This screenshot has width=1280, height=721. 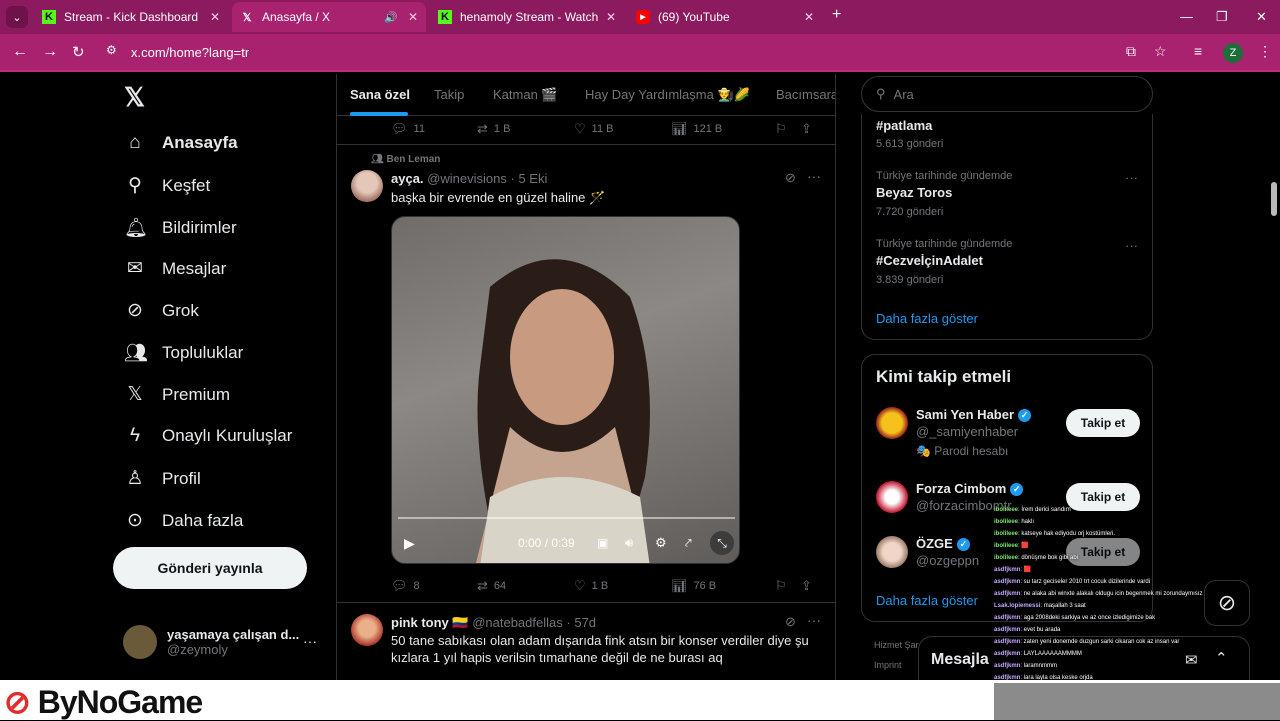 What do you see at coordinates (1265, 51) in the screenshot?
I see `kebab-menu-icon: ⋮` at bounding box center [1265, 51].